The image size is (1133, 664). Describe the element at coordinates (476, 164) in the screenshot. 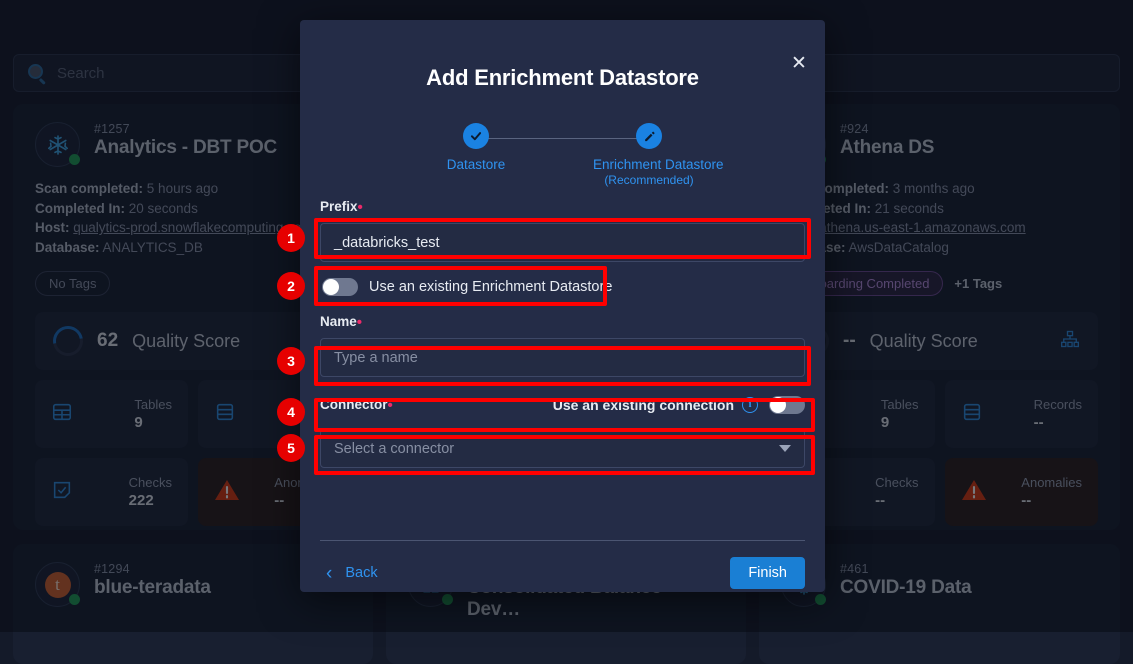

I see `wizard-step-label: Datastore` at that location.